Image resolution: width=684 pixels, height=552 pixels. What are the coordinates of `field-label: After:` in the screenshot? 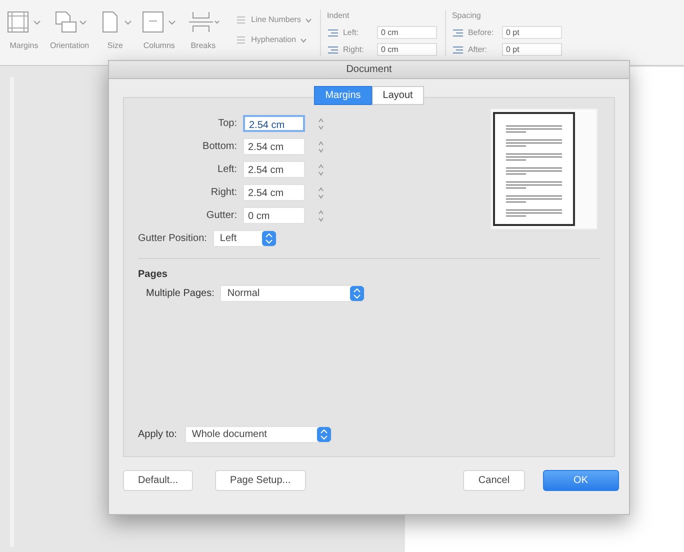 It's located at (478, 50).